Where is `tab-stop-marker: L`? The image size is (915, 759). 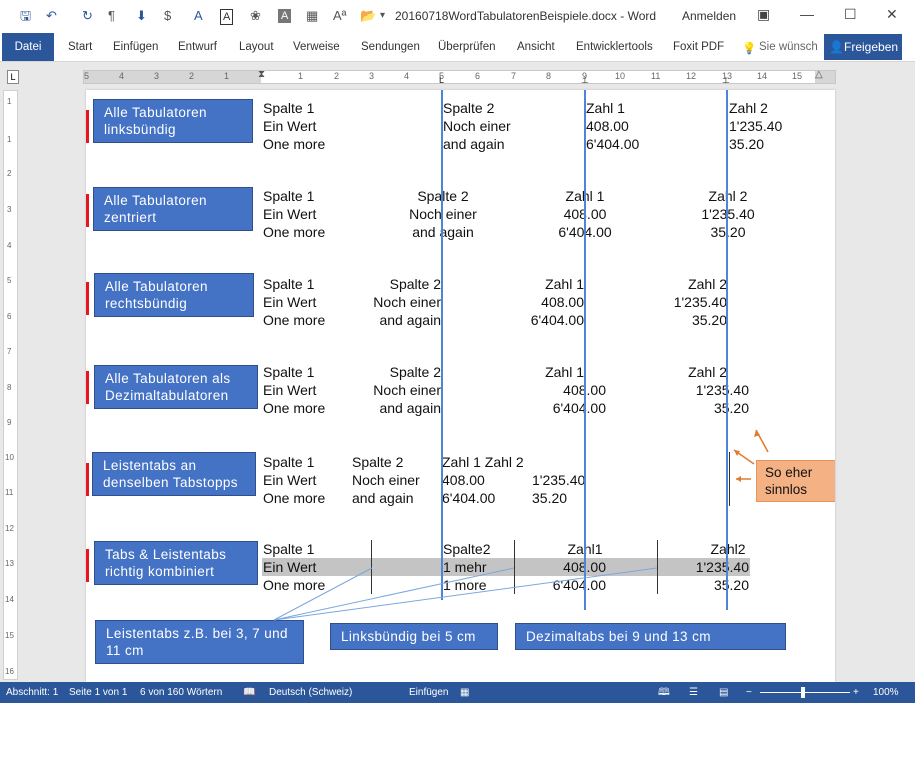
tab-stop-marker: L is located at coordinates (441, 80).